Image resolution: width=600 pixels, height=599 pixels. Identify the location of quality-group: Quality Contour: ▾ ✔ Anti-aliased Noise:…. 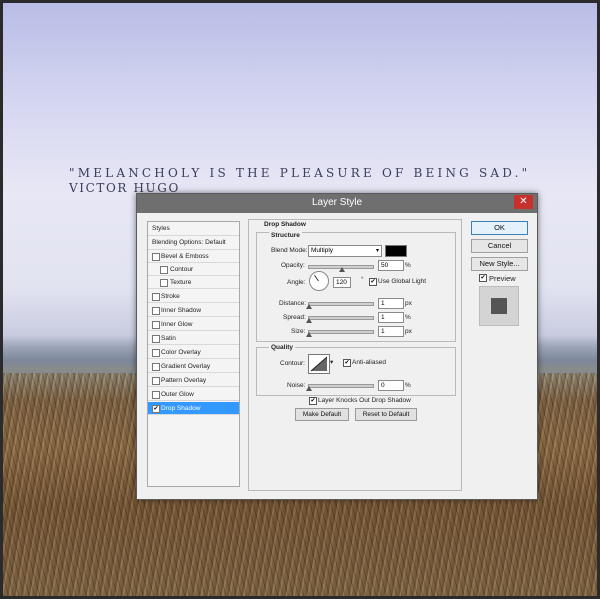
(356, 370).